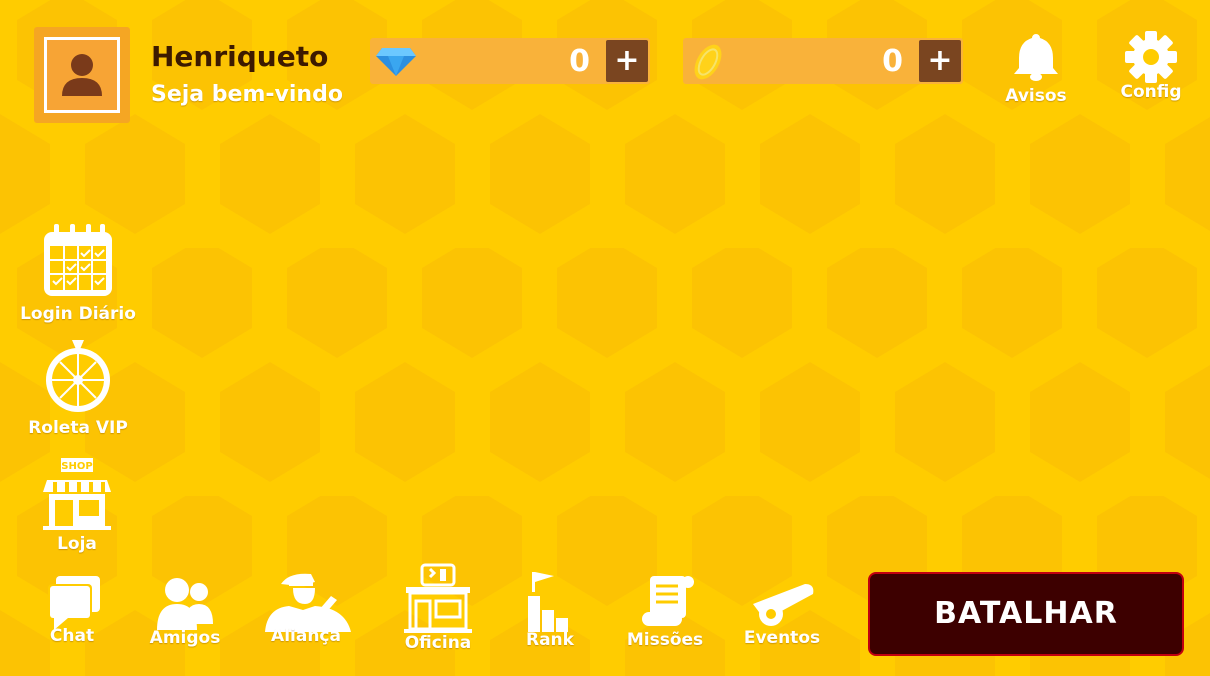 This screenshot has height=676, width=1210. What do you see at coordinates (782, 638) in the screenshot?
I see `nav-events-label: Eventos` at bounding box center [782, 638].